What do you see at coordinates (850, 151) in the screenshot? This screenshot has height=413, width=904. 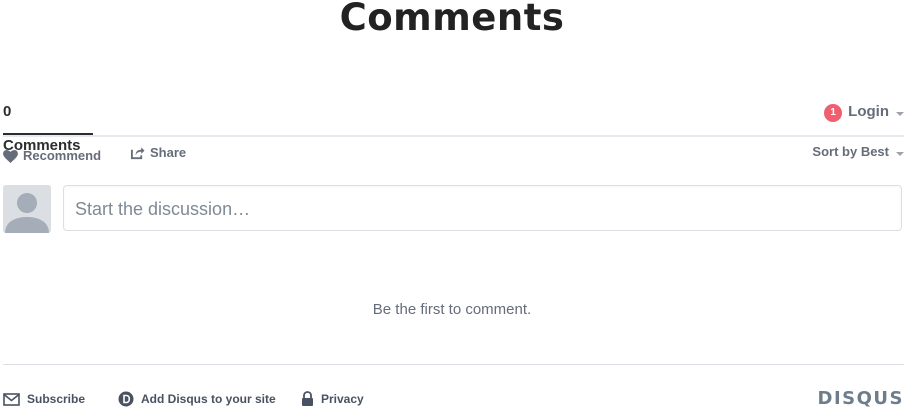 I see `sort-label: Sort by Best` at bounding box center [850, 151].